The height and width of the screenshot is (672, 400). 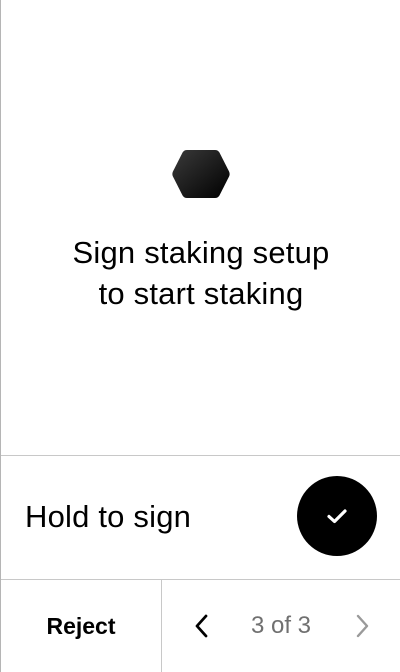 What do you see at coordinates (81, 626) in the screenshot?
I see `reject-button: Reject` at bounding box center [81, 626].